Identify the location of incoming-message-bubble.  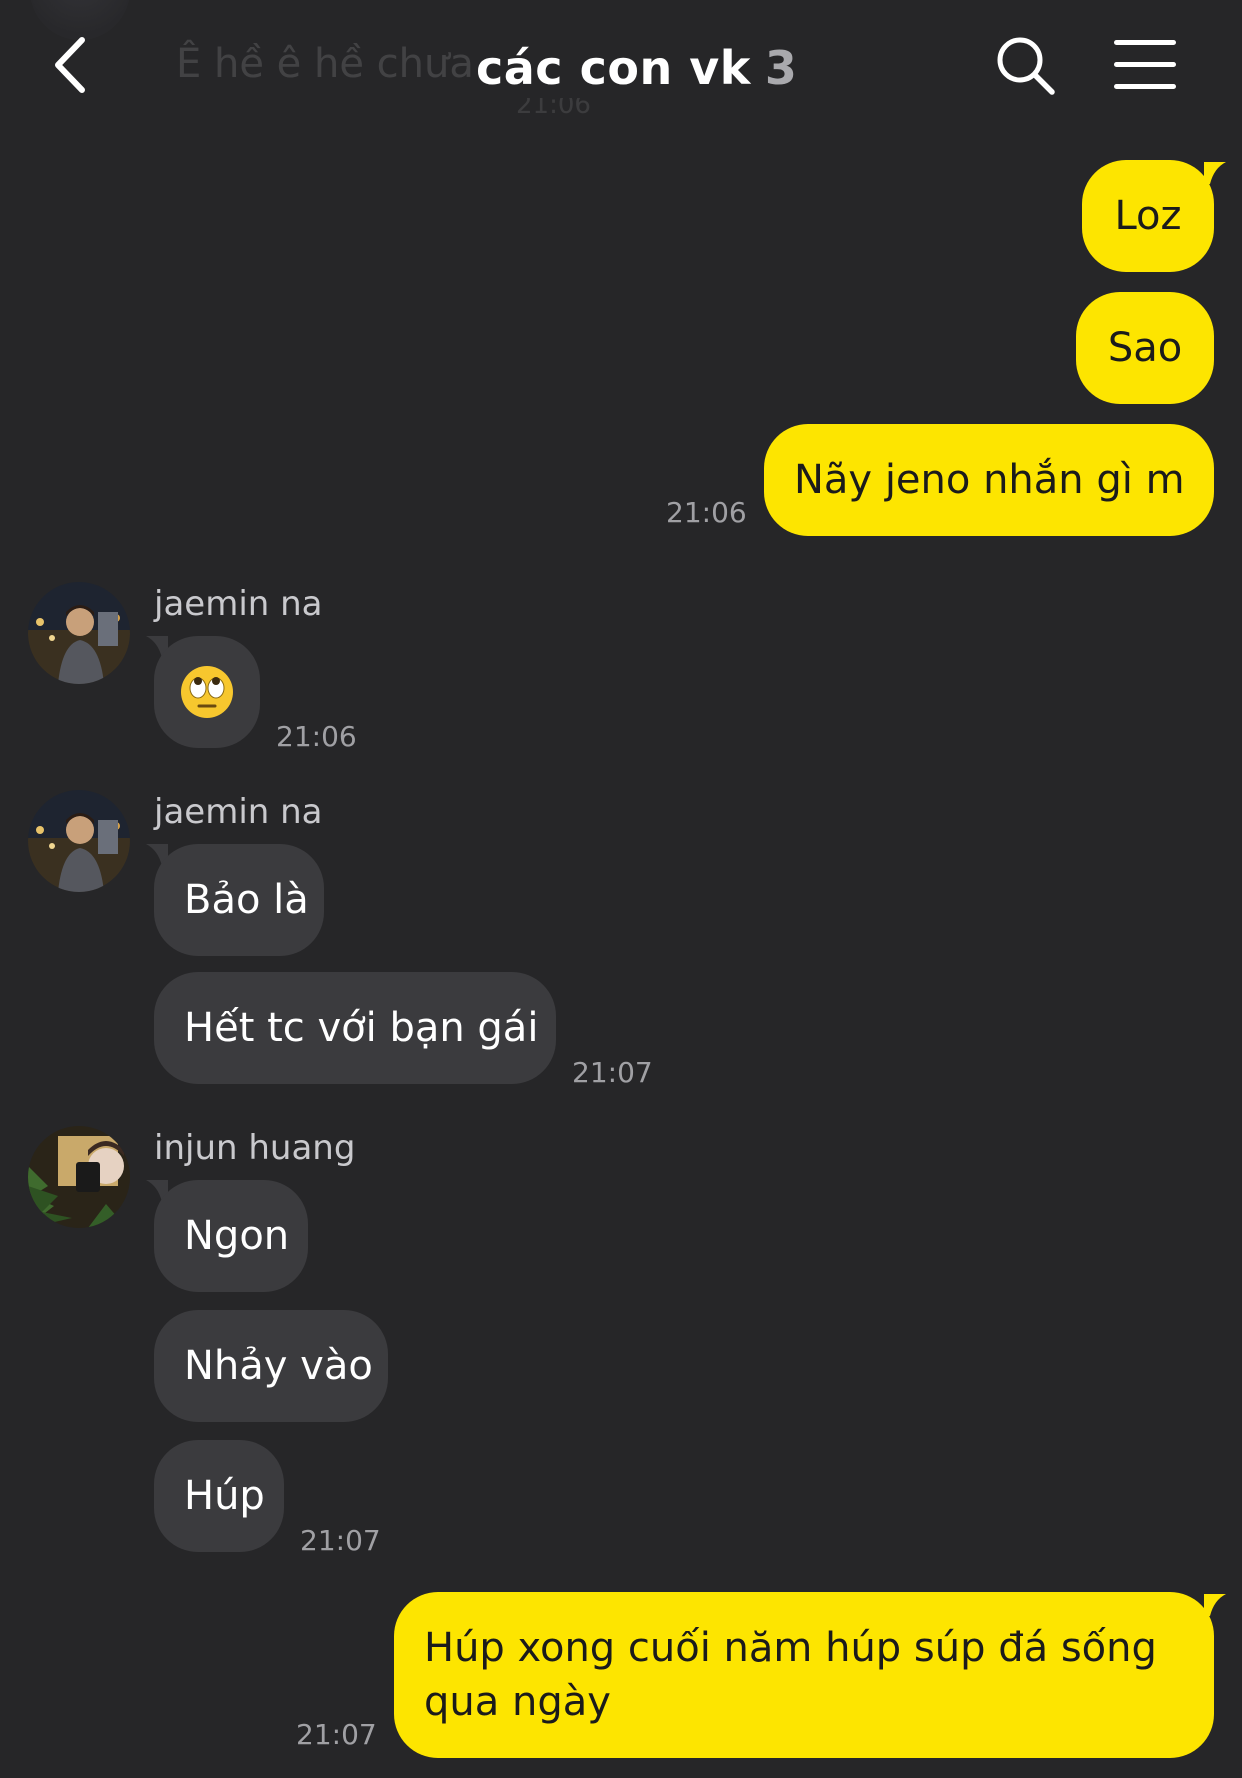
(207, 692).